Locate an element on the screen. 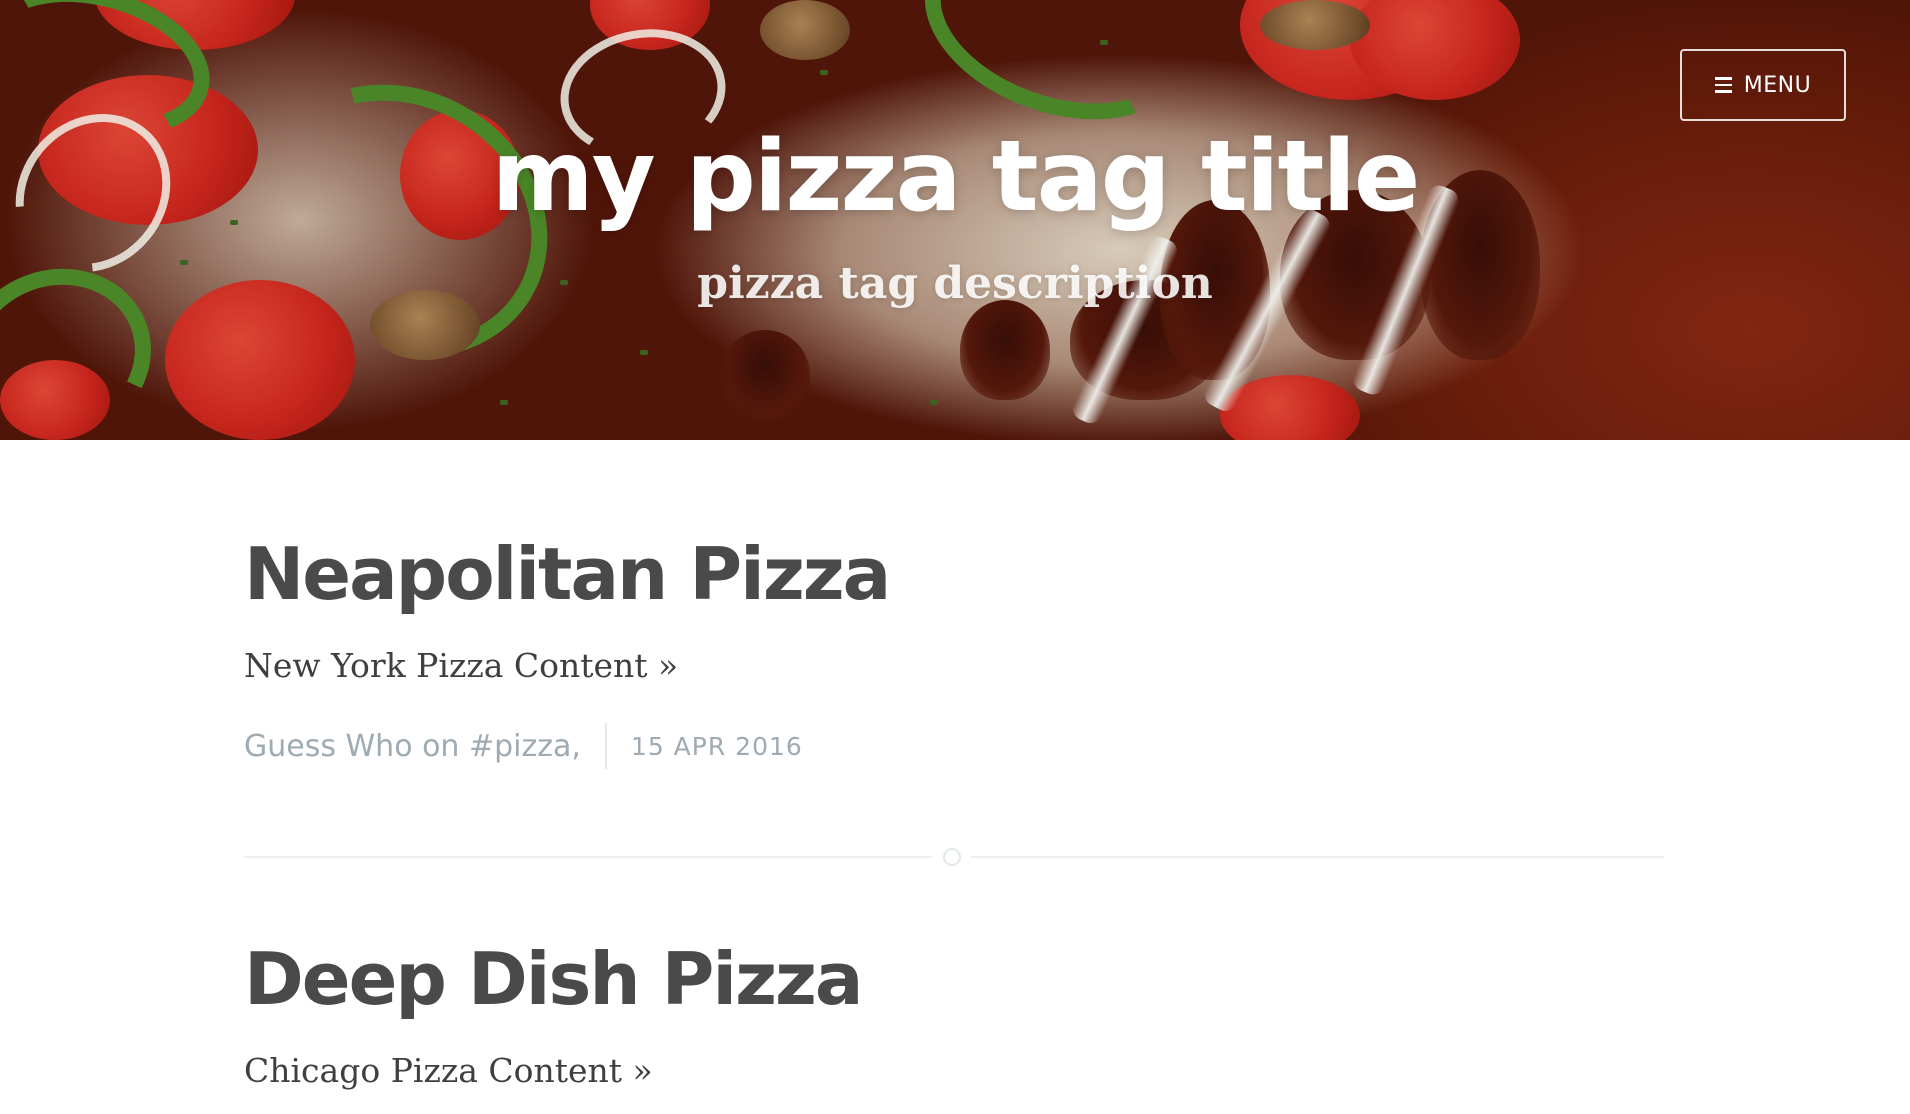 The width and height of the screenshot is (1910, 1114). menu-label: MENU is located at coordinates (1777, 85).